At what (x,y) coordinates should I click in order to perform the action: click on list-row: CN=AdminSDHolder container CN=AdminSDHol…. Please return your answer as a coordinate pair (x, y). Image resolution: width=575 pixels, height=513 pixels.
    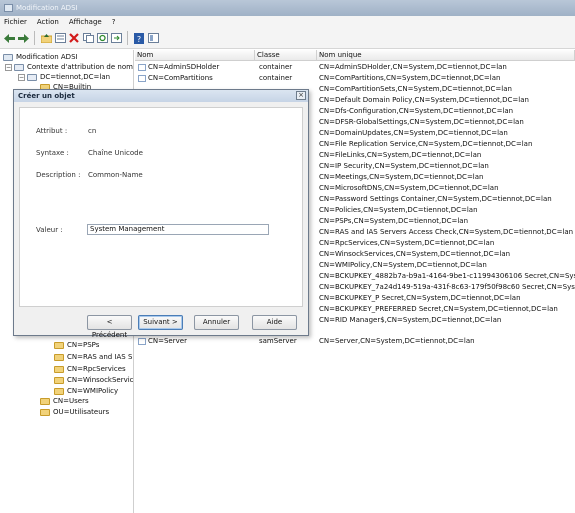
    Looking at the image, I should click on (355, 67).